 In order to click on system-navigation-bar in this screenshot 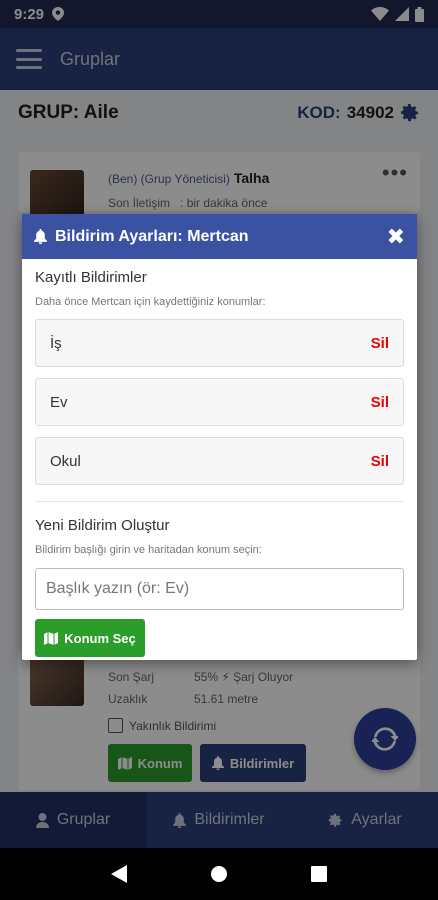, I will do `click(219, 874)`.